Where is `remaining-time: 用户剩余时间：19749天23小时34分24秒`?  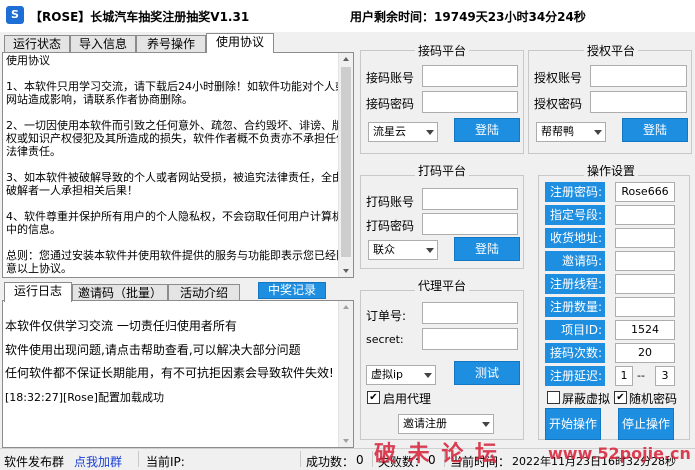
remaining-time: 用户剩余时间：19749天23小时34分24秒 is located at coordinates (468, 16).